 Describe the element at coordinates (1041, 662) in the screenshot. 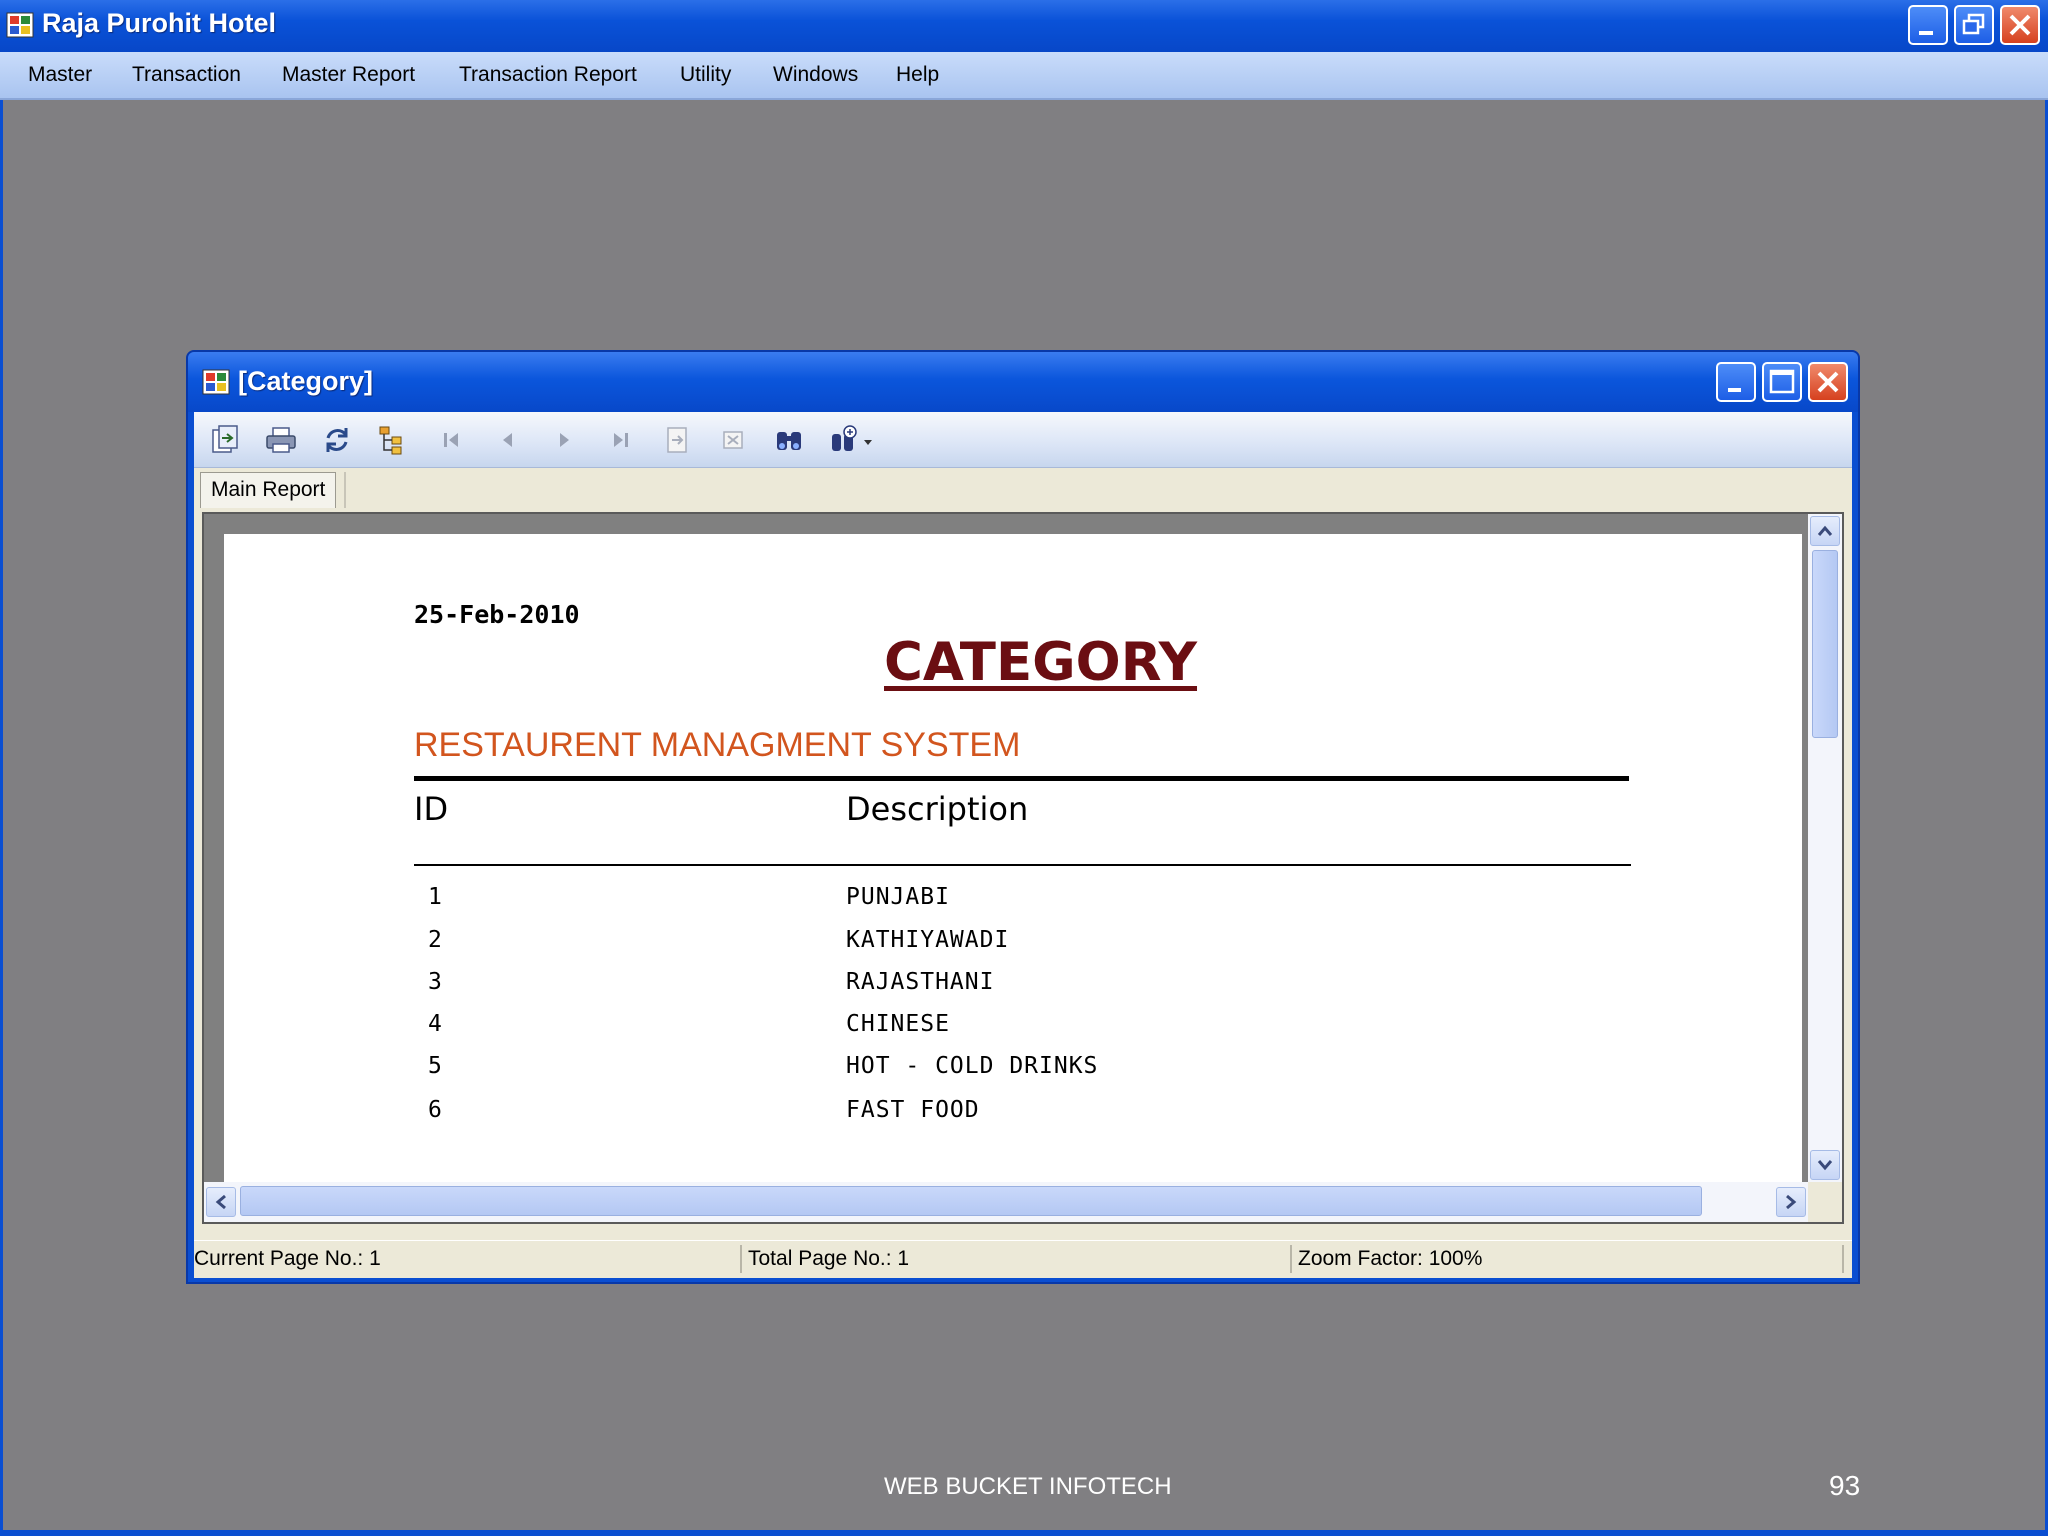

I see `report-title: CATEGORY` at that location.